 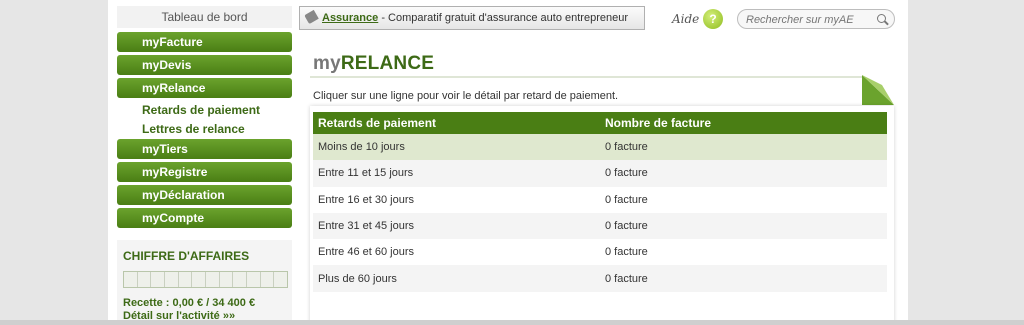 I want to click on ad-link: Assurance, so click(x=350, y=18).